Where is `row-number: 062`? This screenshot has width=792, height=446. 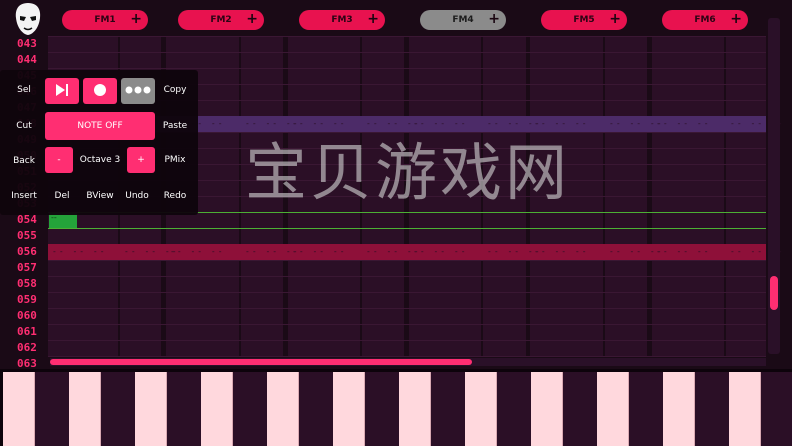 row-number: 062 is located at coordinates (27, 347).